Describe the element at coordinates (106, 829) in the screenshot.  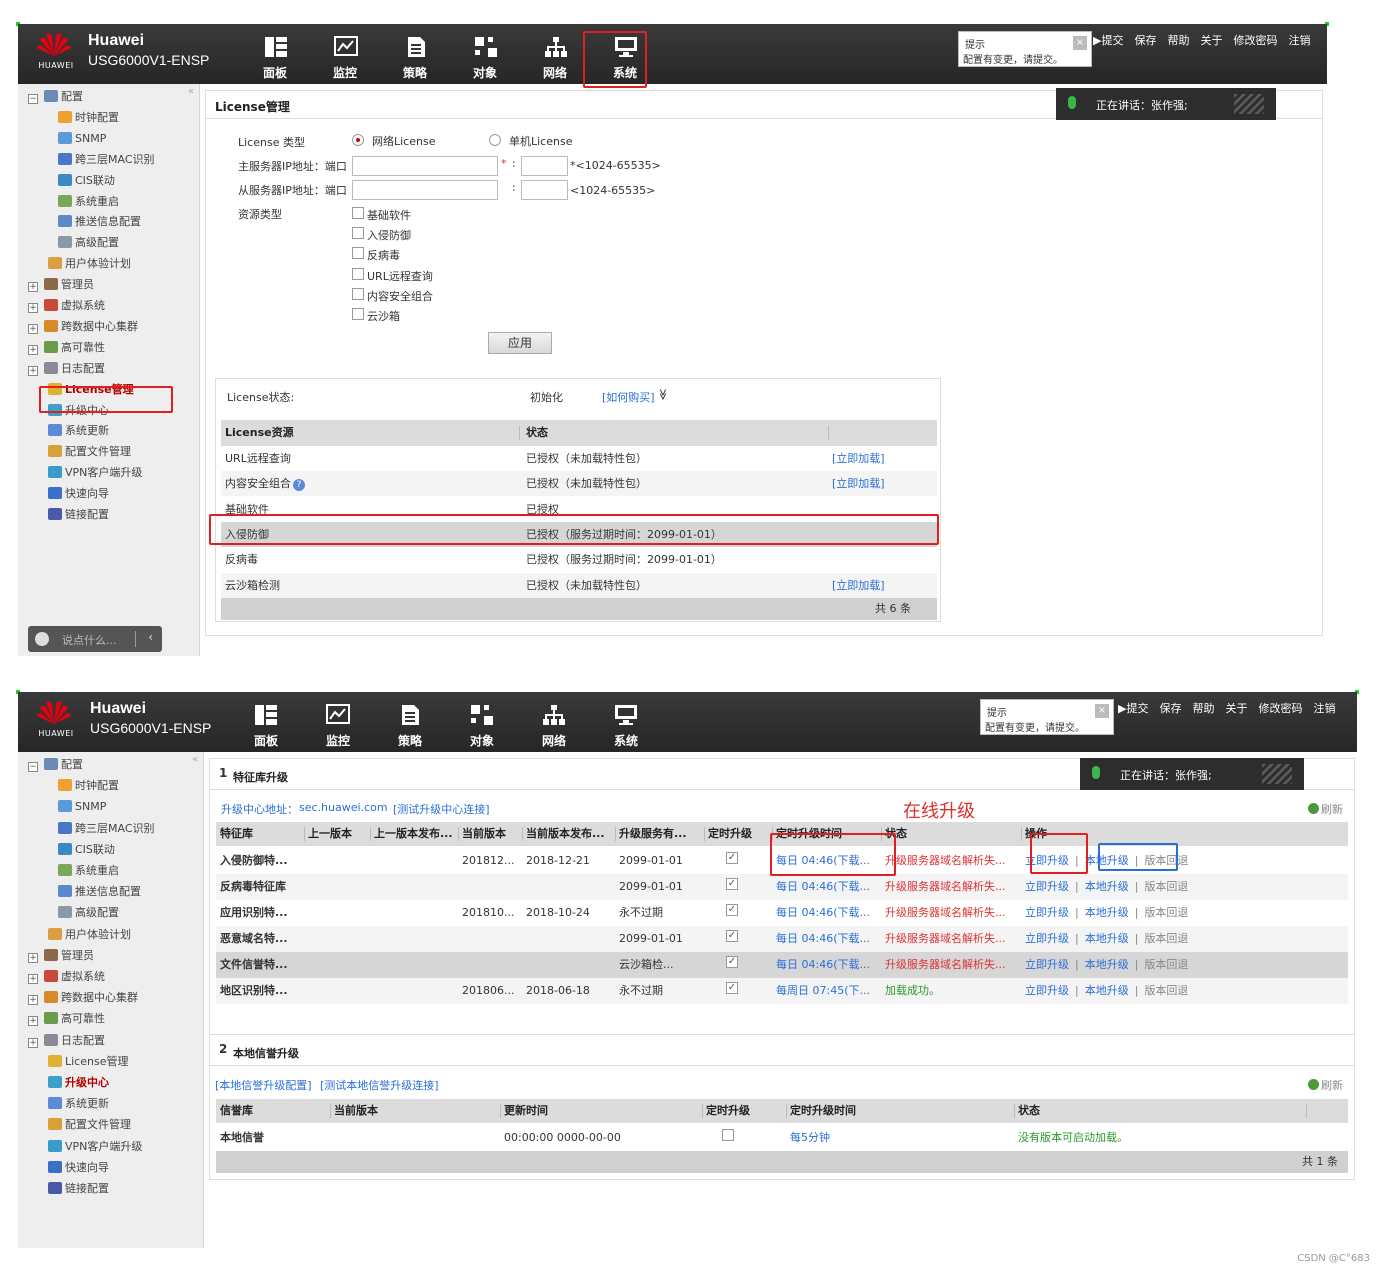
I see `sidebar-item: 跨三层MAC识别` at that location.